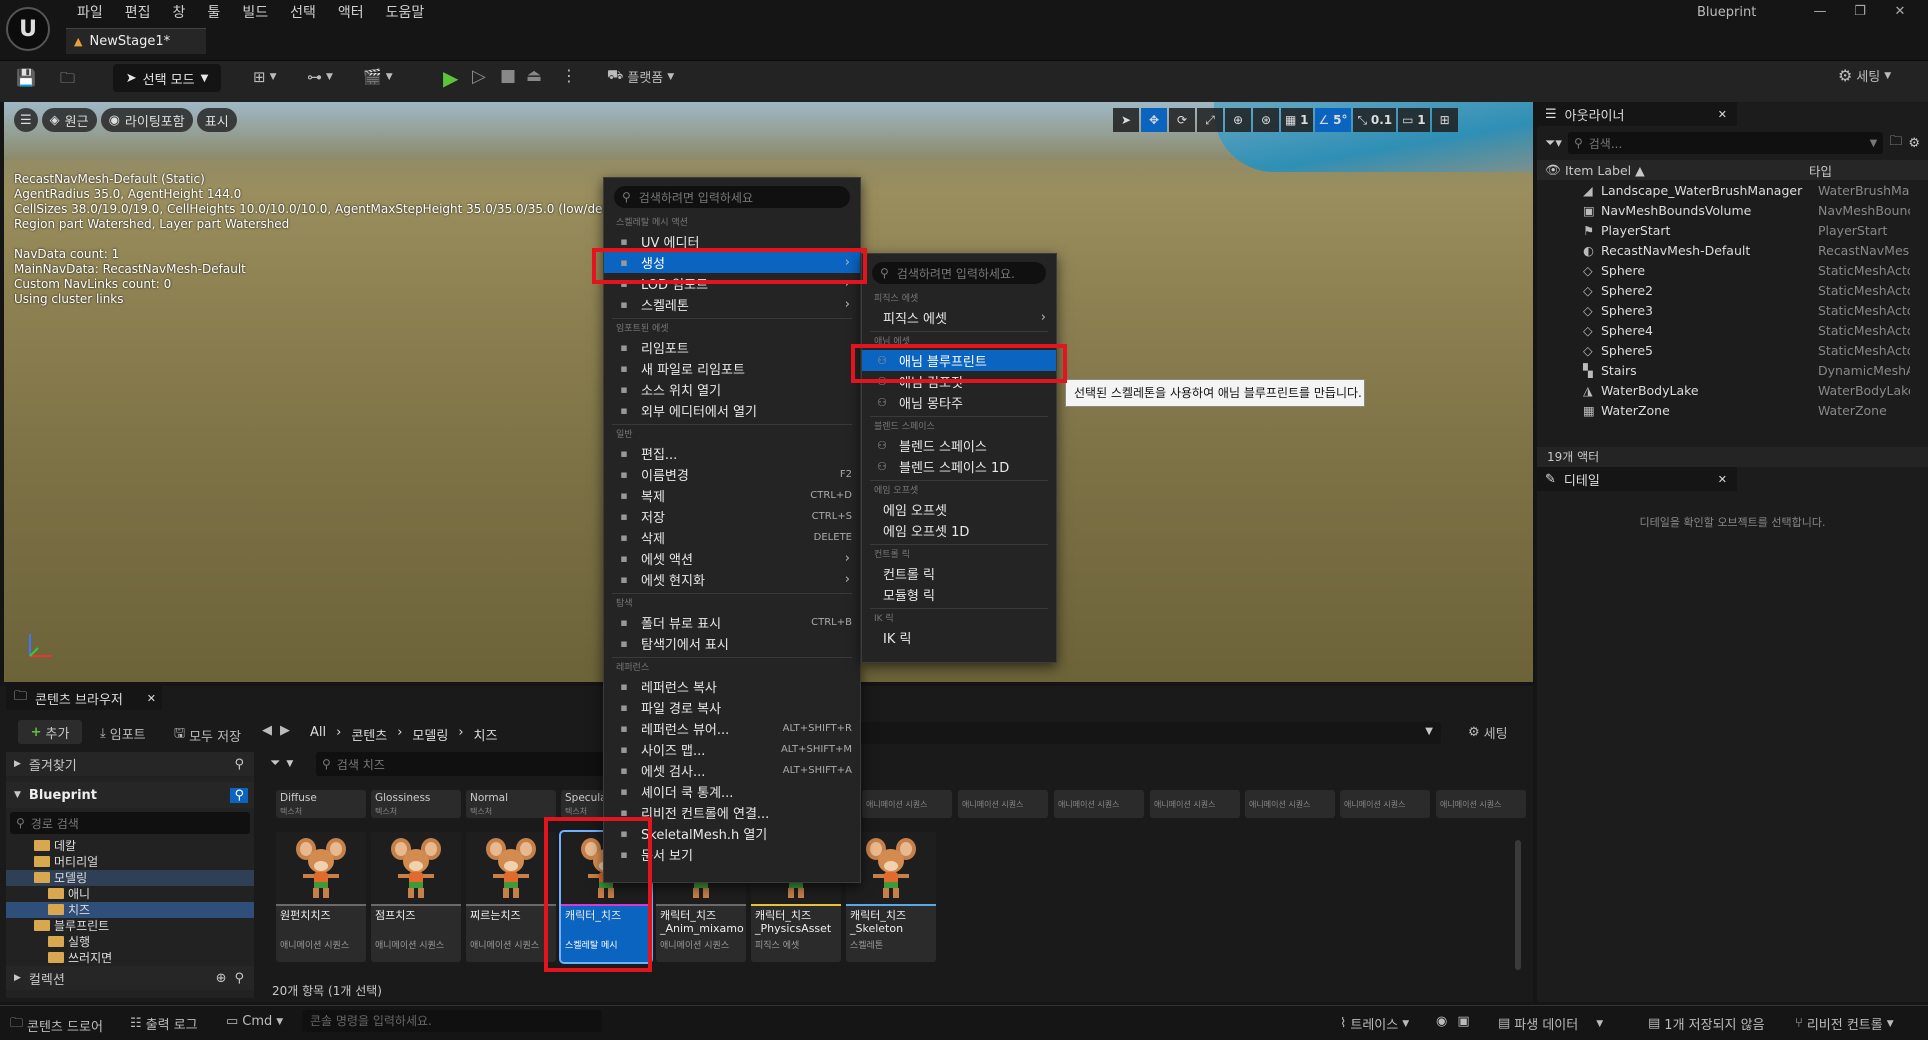  I want to click on menu-item: ▪ 에셋 검사... ALT+SHIFT+A, so click(732, 770).